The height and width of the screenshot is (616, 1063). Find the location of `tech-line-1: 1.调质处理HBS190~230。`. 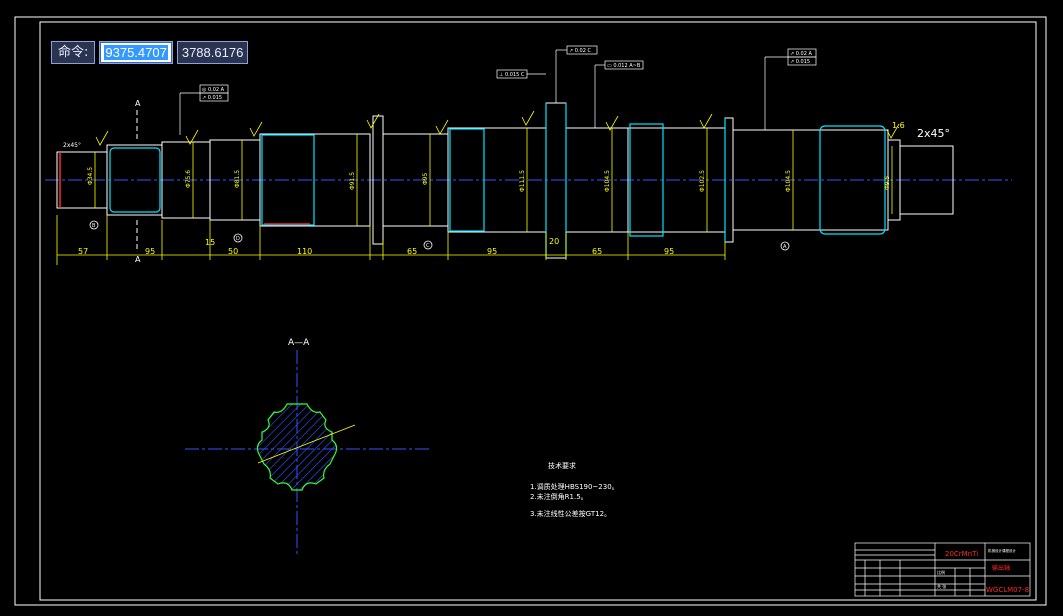

tech-line-1: 1.调质处理HBS190~230。 is located at coordinates (574, 486).